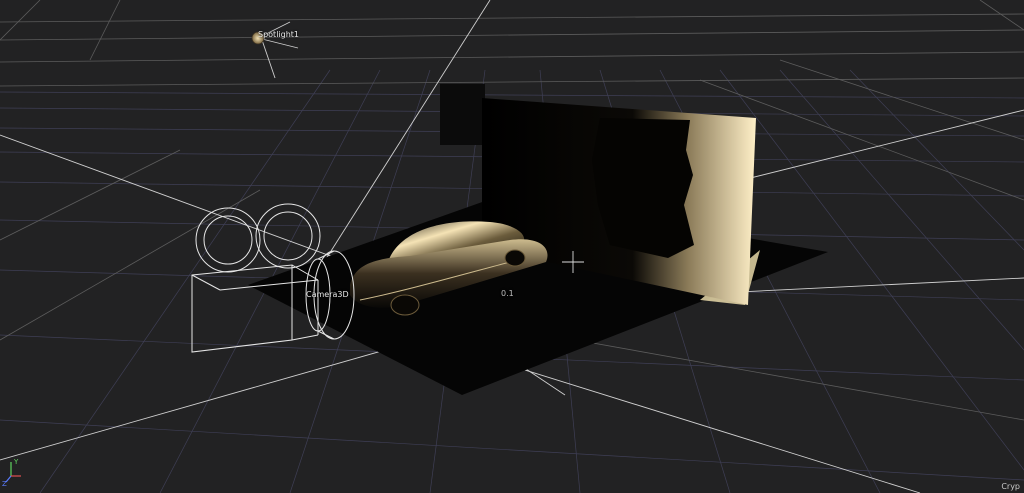 The image size is (1024, 493). I want to click on camera-label: Camera3D, so click(327, 294).